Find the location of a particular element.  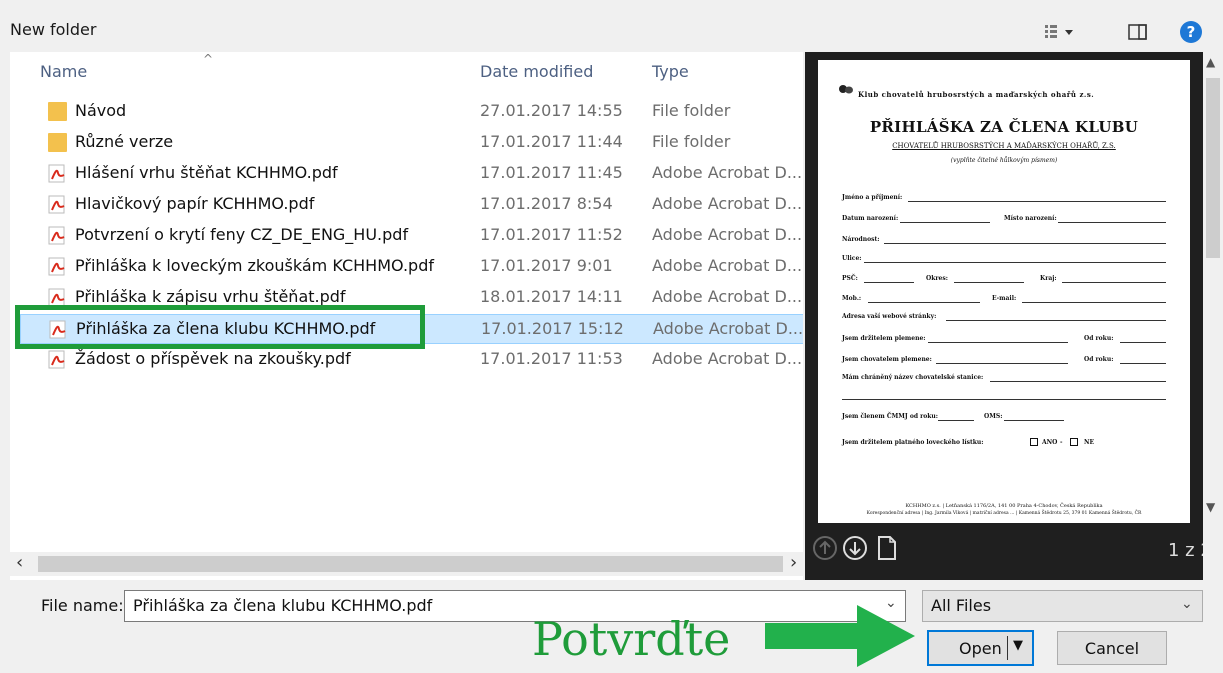

file-name: Přihláška k loveckým zkouškám KCHHMO.pdf is located at coordinates (254, 265).